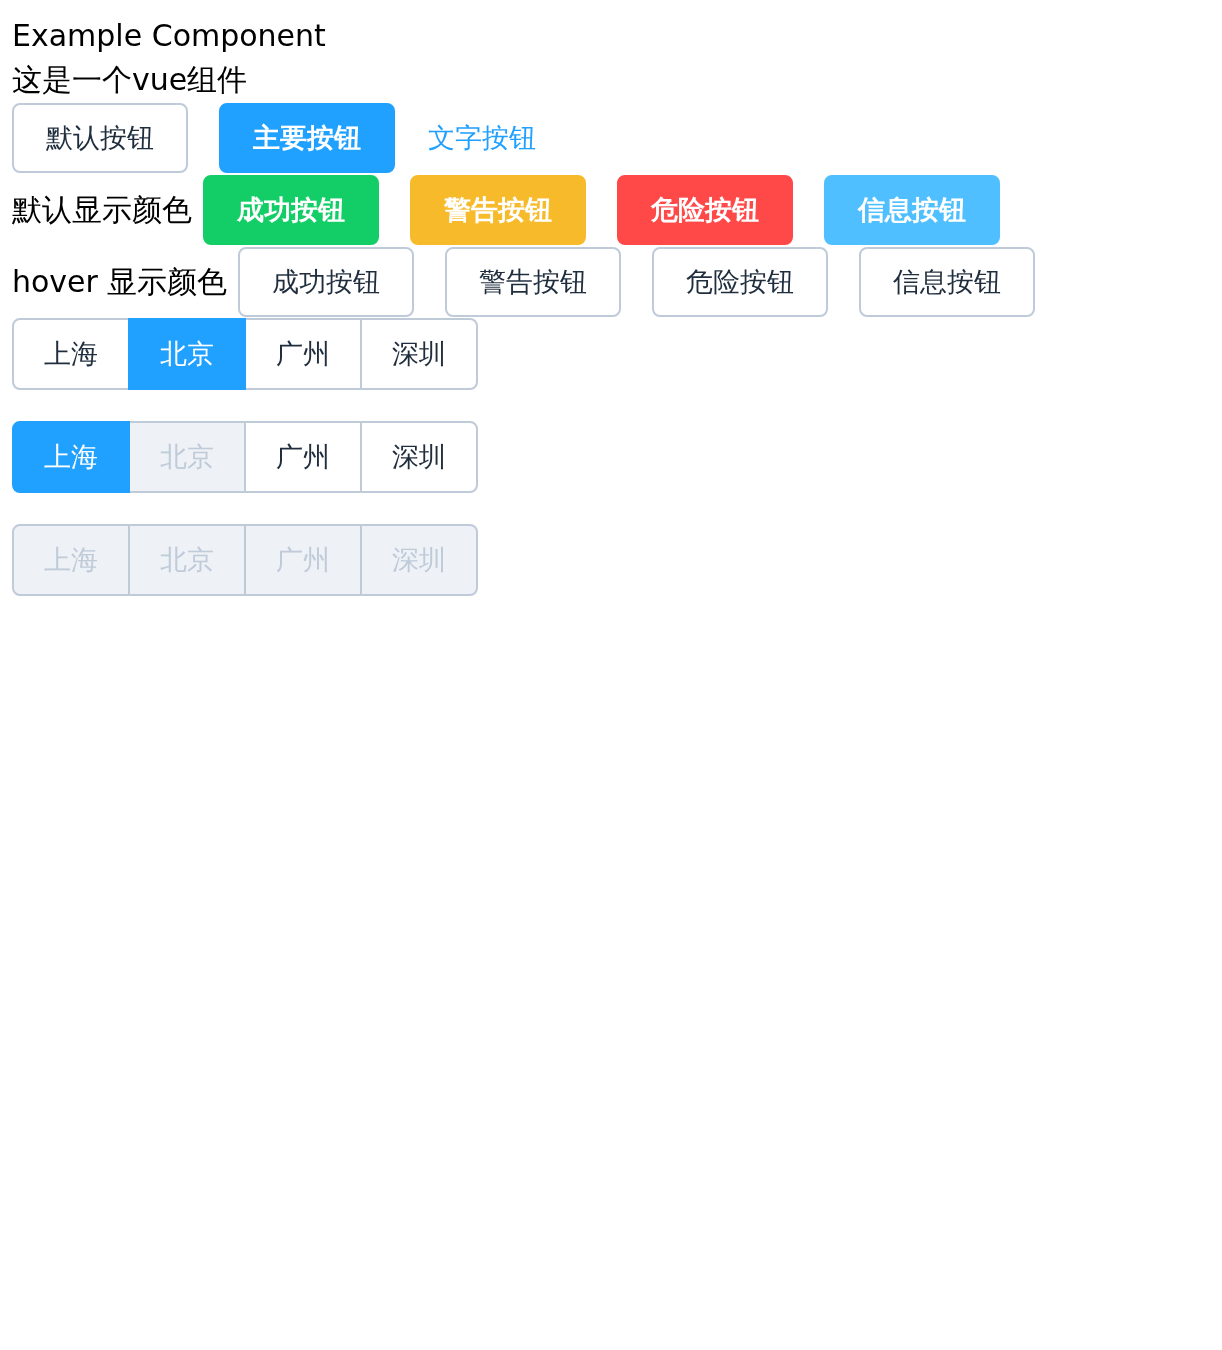  Describe the element at coordinates (102, 209) in the screenshot. I see `row-label: 默认显示颜色` at that location.